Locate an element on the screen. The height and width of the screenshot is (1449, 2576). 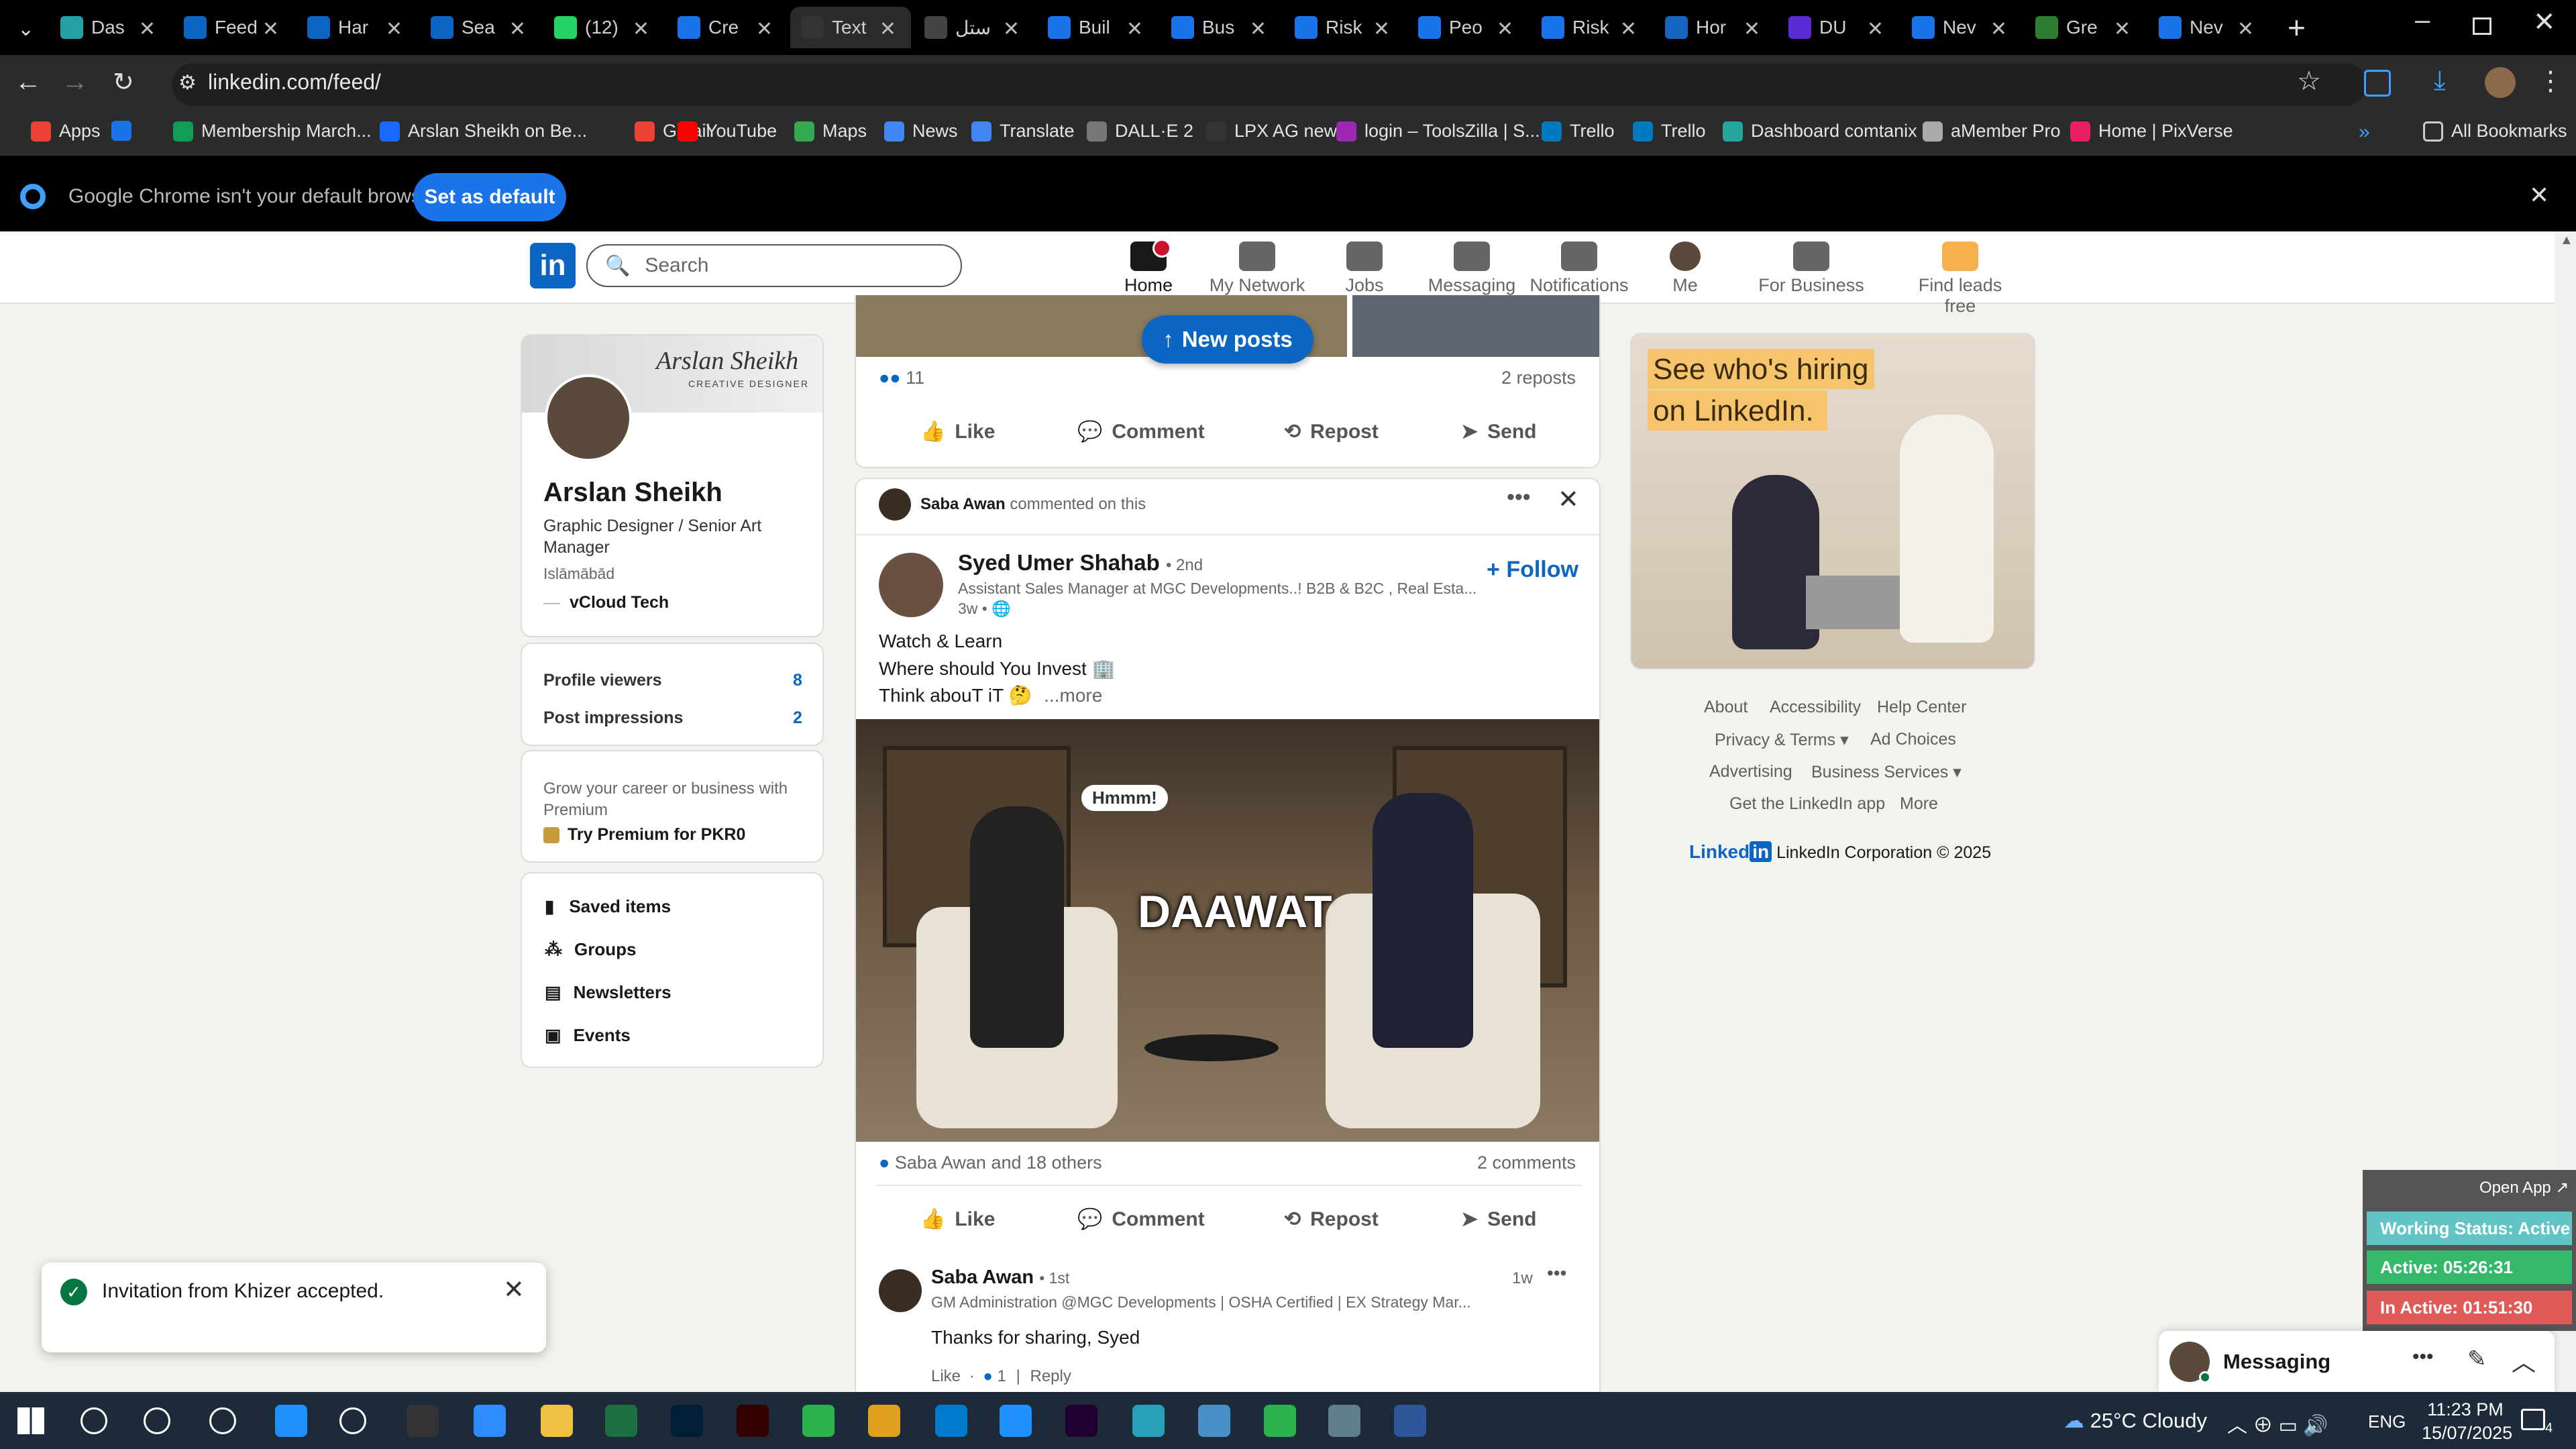
nav-home: Home is located at coordinates (1148, 268).